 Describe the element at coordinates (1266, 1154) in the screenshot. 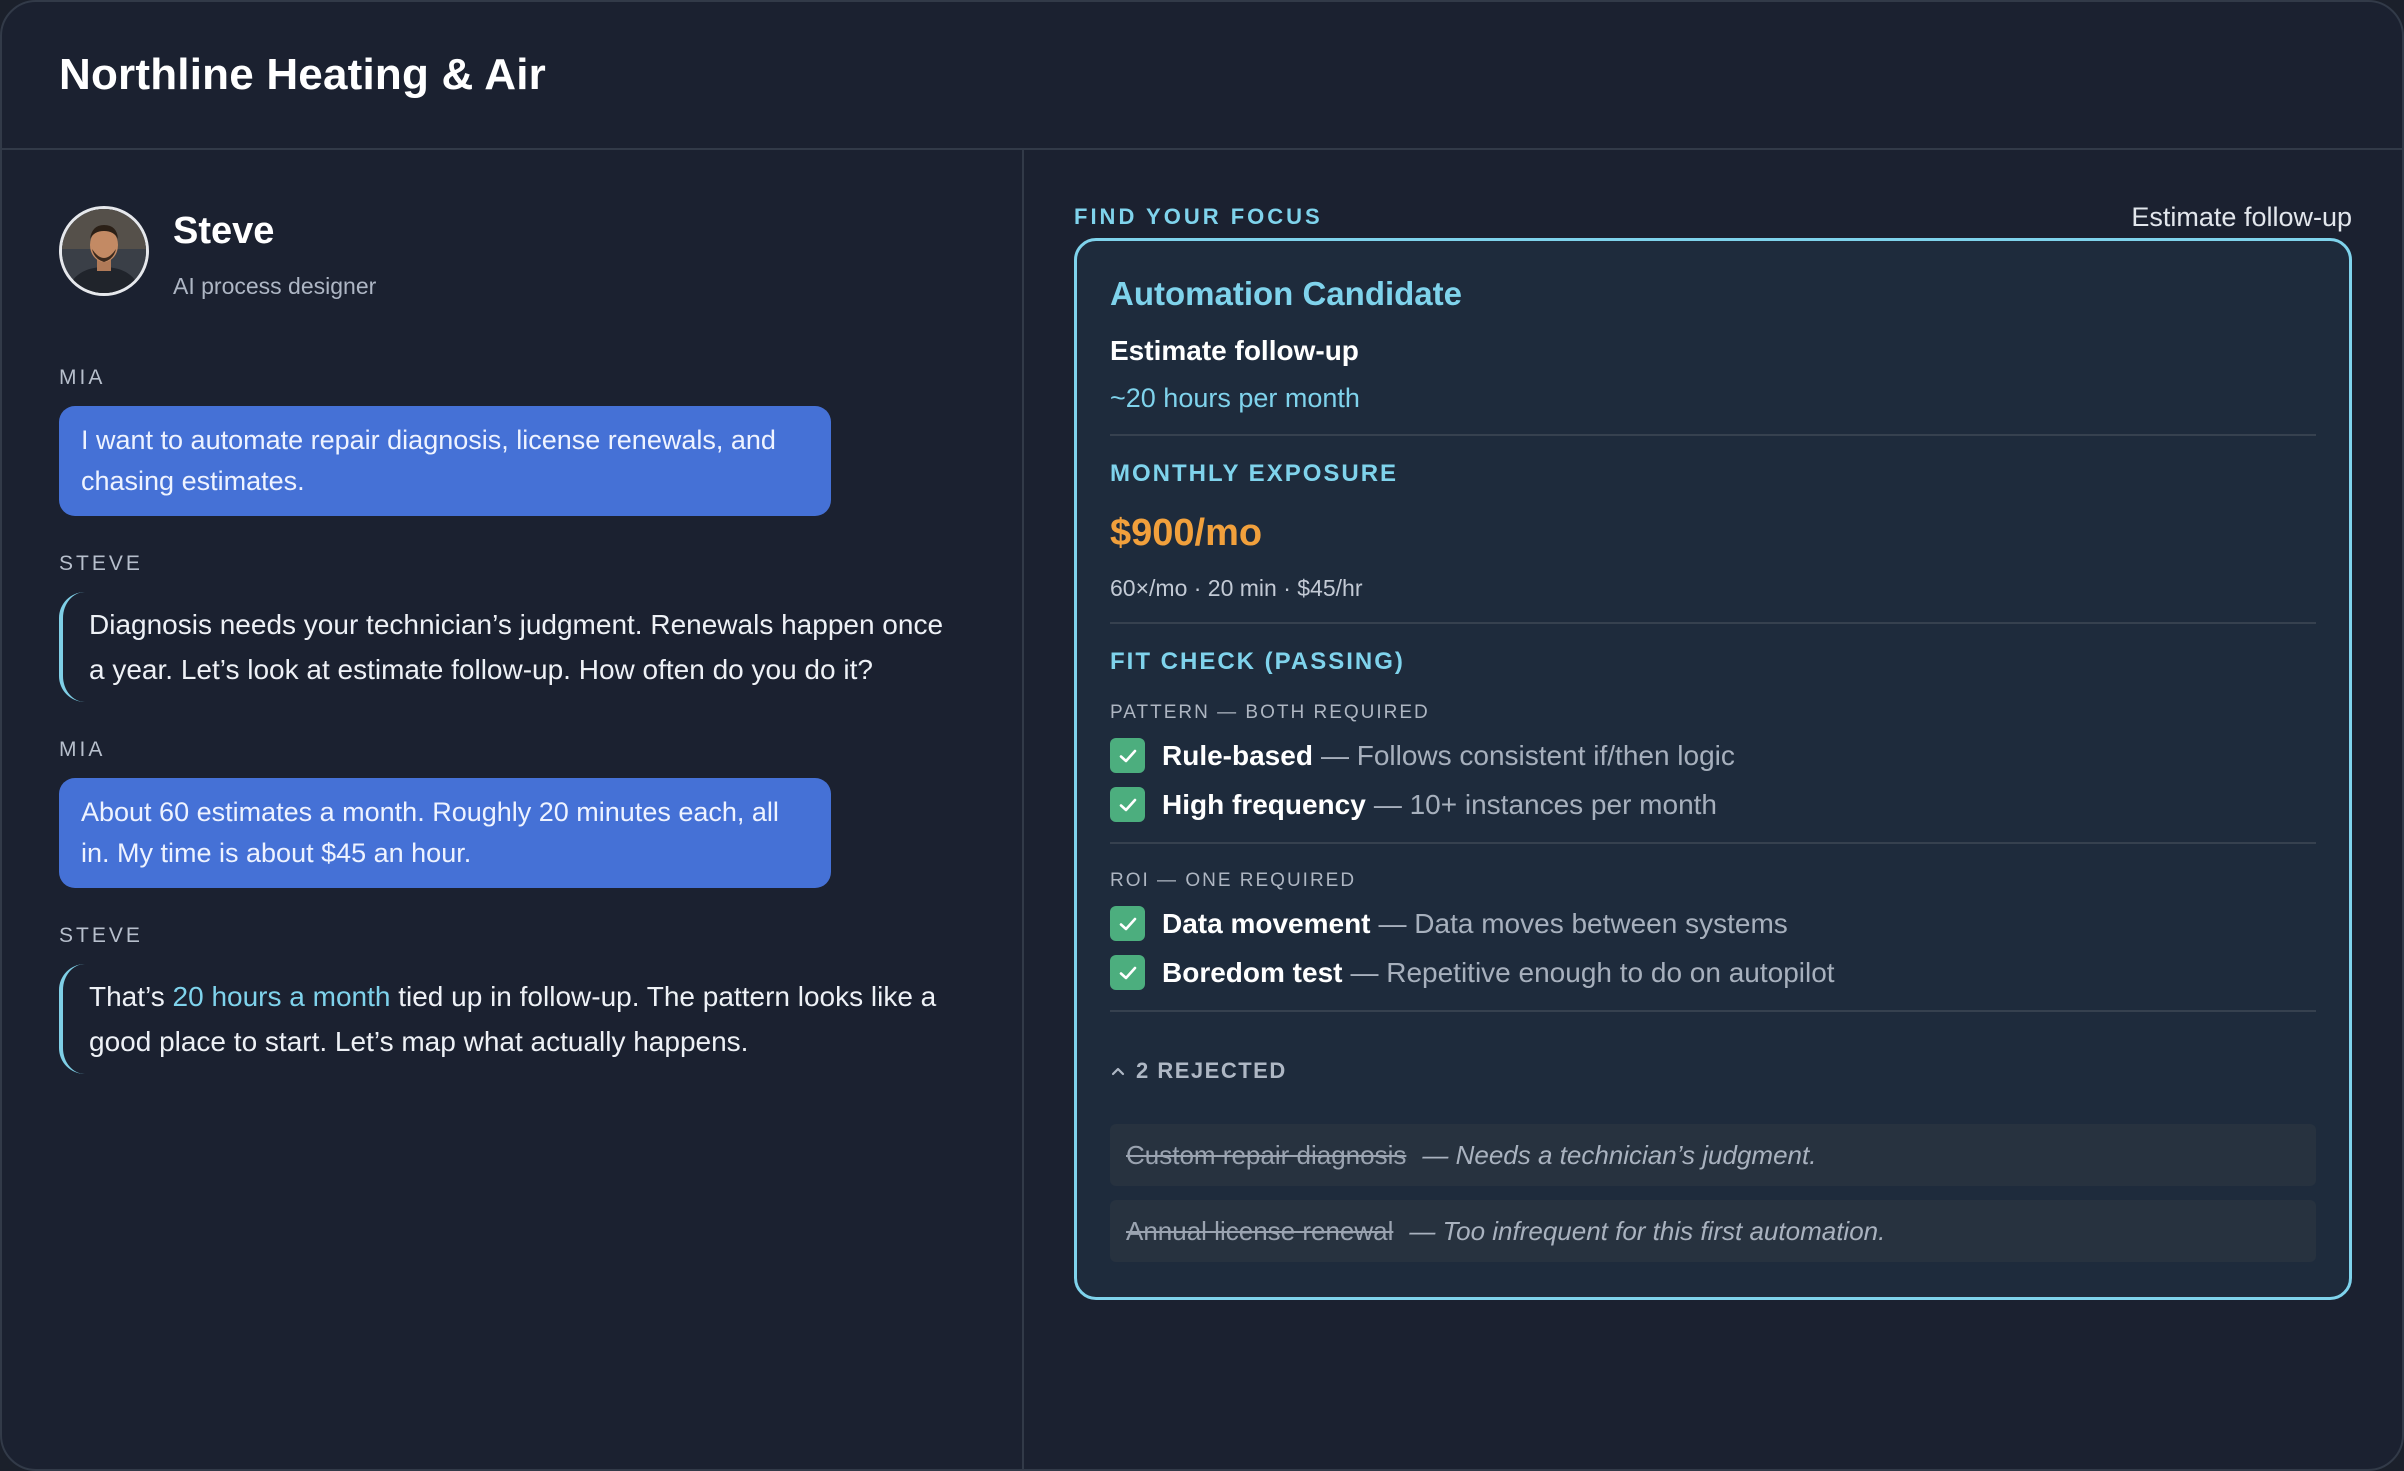

I see `rejected-name: Custom repair diagnosis` at that location.